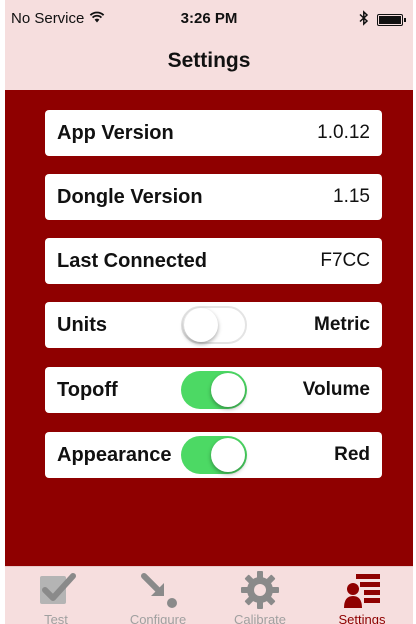  What do you see at coordinates (213, 133) in the screenshot?
I see `app-version-row: App Version 1.0.12` at bounding box center [213, 133].